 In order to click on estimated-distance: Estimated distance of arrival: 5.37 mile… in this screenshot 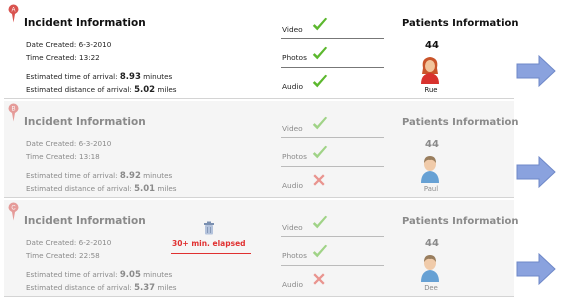, I will do `click(101, 288)`.